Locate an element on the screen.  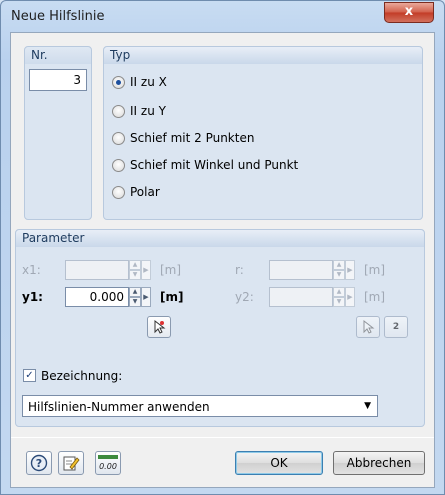
x1-spinner: ▲ ▼ ▶ is located at coordinates (108, 270).